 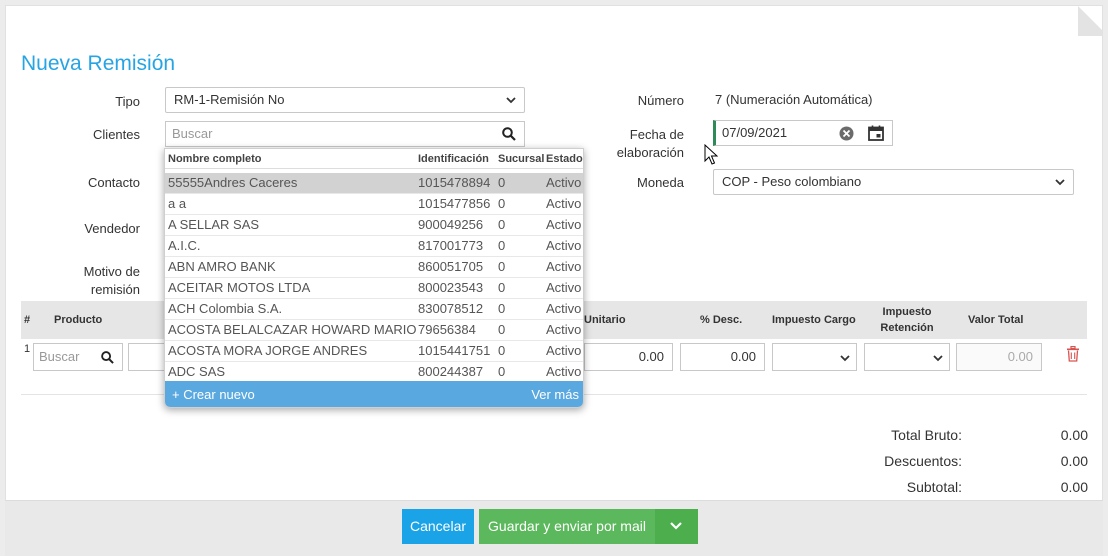 I want to click on col-identificacion: Identificación, so click(x=453, y=159).